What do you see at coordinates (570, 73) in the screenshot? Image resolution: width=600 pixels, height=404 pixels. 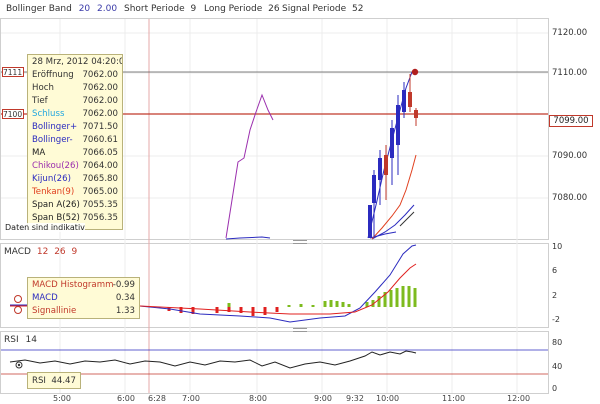 I see `price-axis-label: 7110.00` at bounding box center [570, 73].